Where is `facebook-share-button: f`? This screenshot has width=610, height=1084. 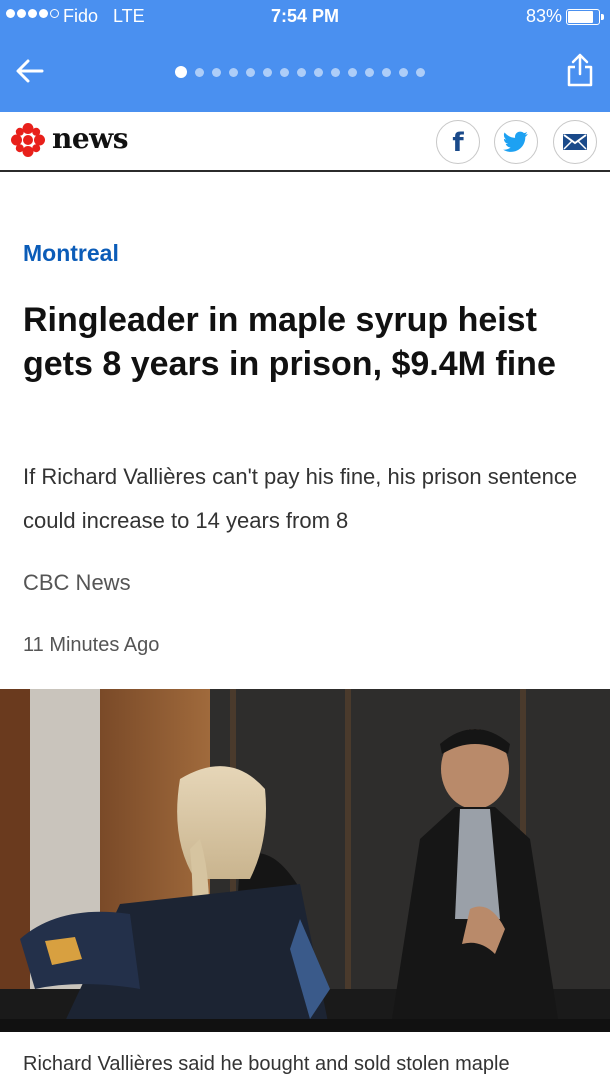
facebook-share-button: f is located at coordinates (458, 142).